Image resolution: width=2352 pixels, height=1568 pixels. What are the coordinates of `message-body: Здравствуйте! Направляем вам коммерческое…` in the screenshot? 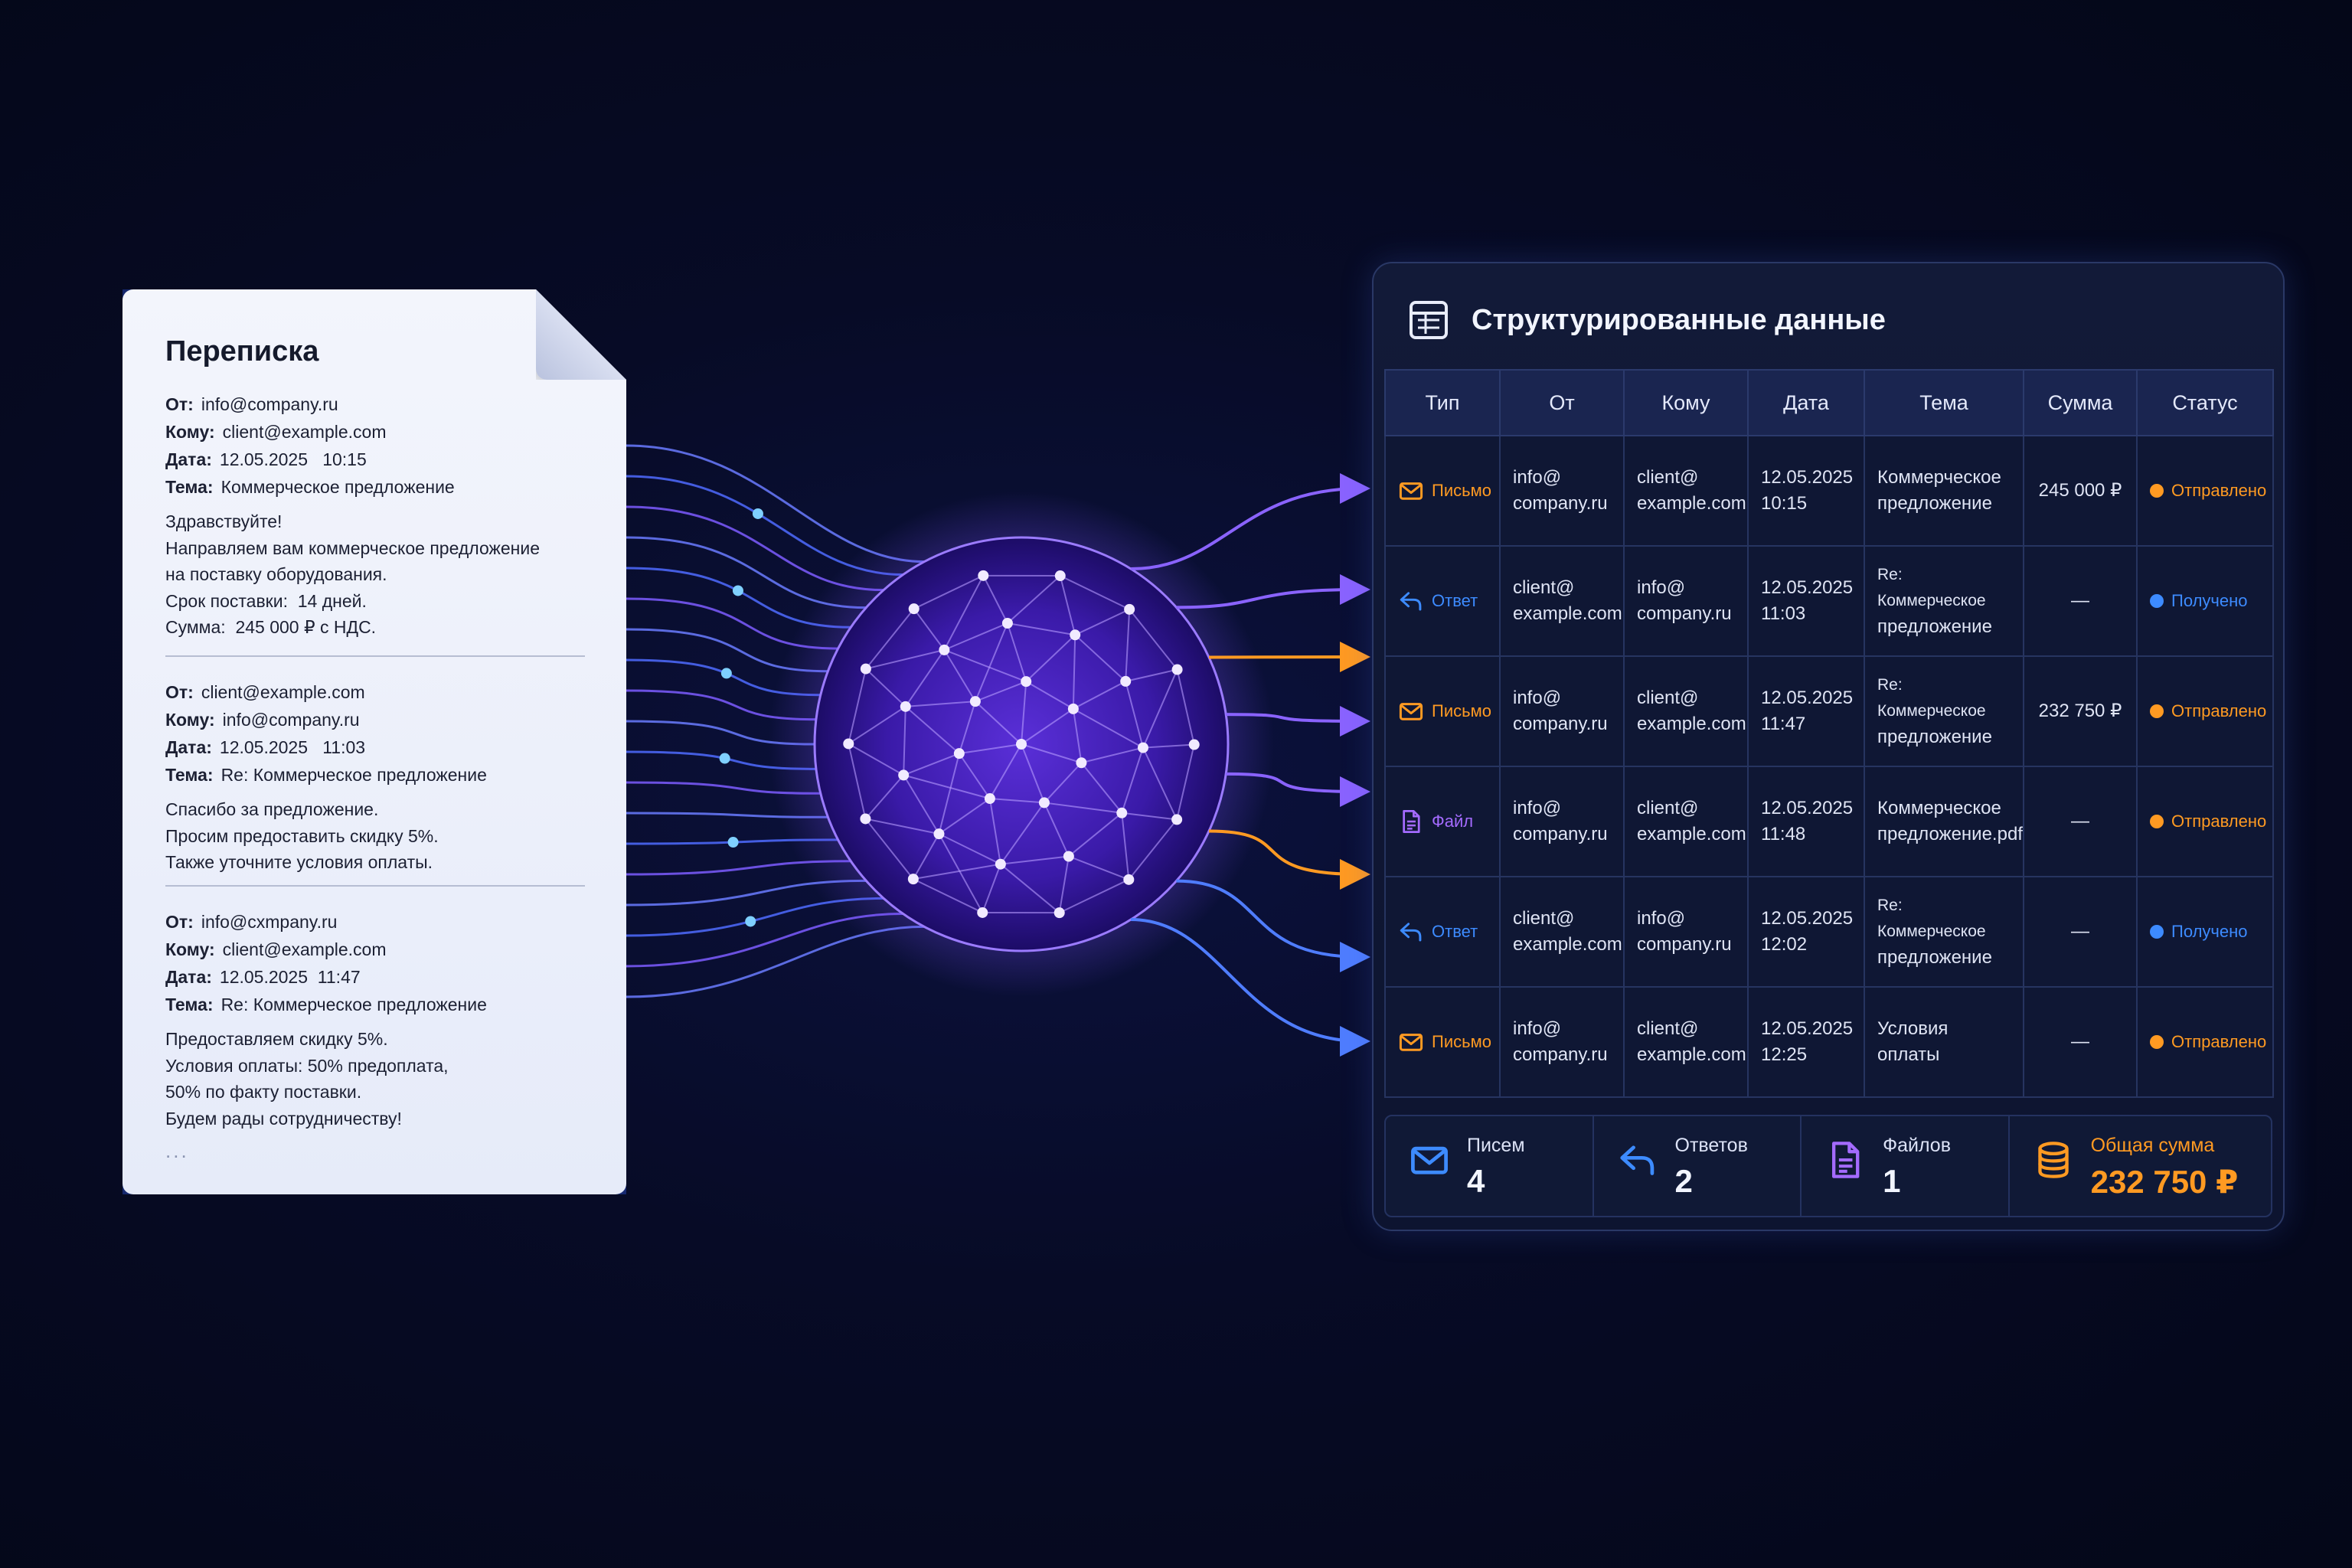 It's located at (379, 574).